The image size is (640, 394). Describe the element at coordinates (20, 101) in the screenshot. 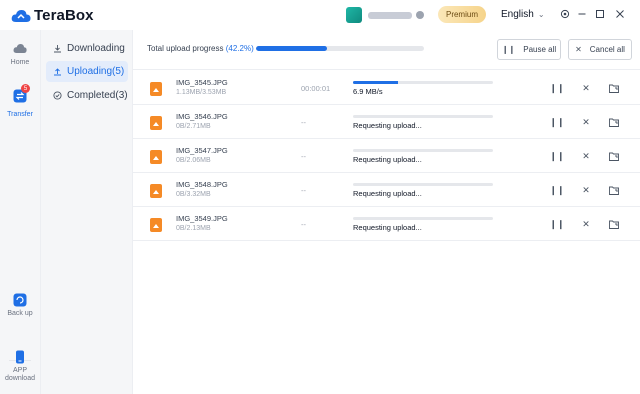

I see `rail-item-transfer: 5 Transfer` at that location.